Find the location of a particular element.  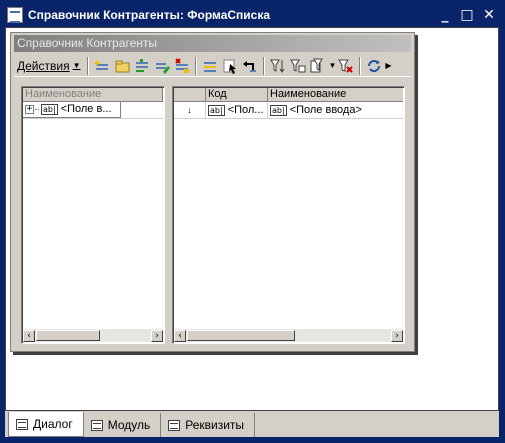

copy-button is located at coordinates (142, 66).